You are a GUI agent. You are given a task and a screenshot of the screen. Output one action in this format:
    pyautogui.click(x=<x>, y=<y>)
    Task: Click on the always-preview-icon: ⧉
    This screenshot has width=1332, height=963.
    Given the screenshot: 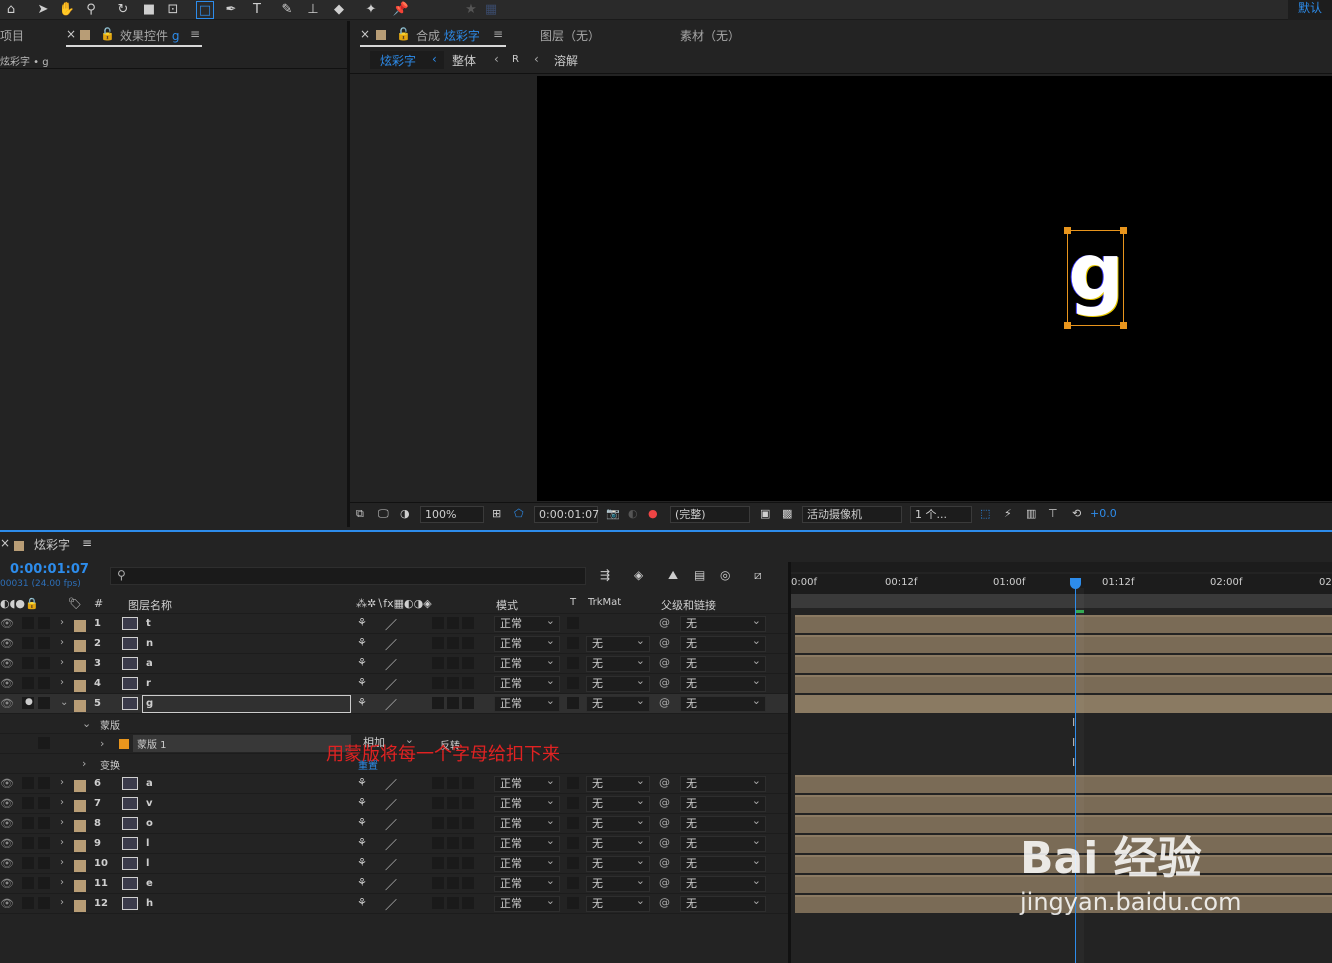 What is the action you would take?
    pyautogui.click(x=360, y=514)
    